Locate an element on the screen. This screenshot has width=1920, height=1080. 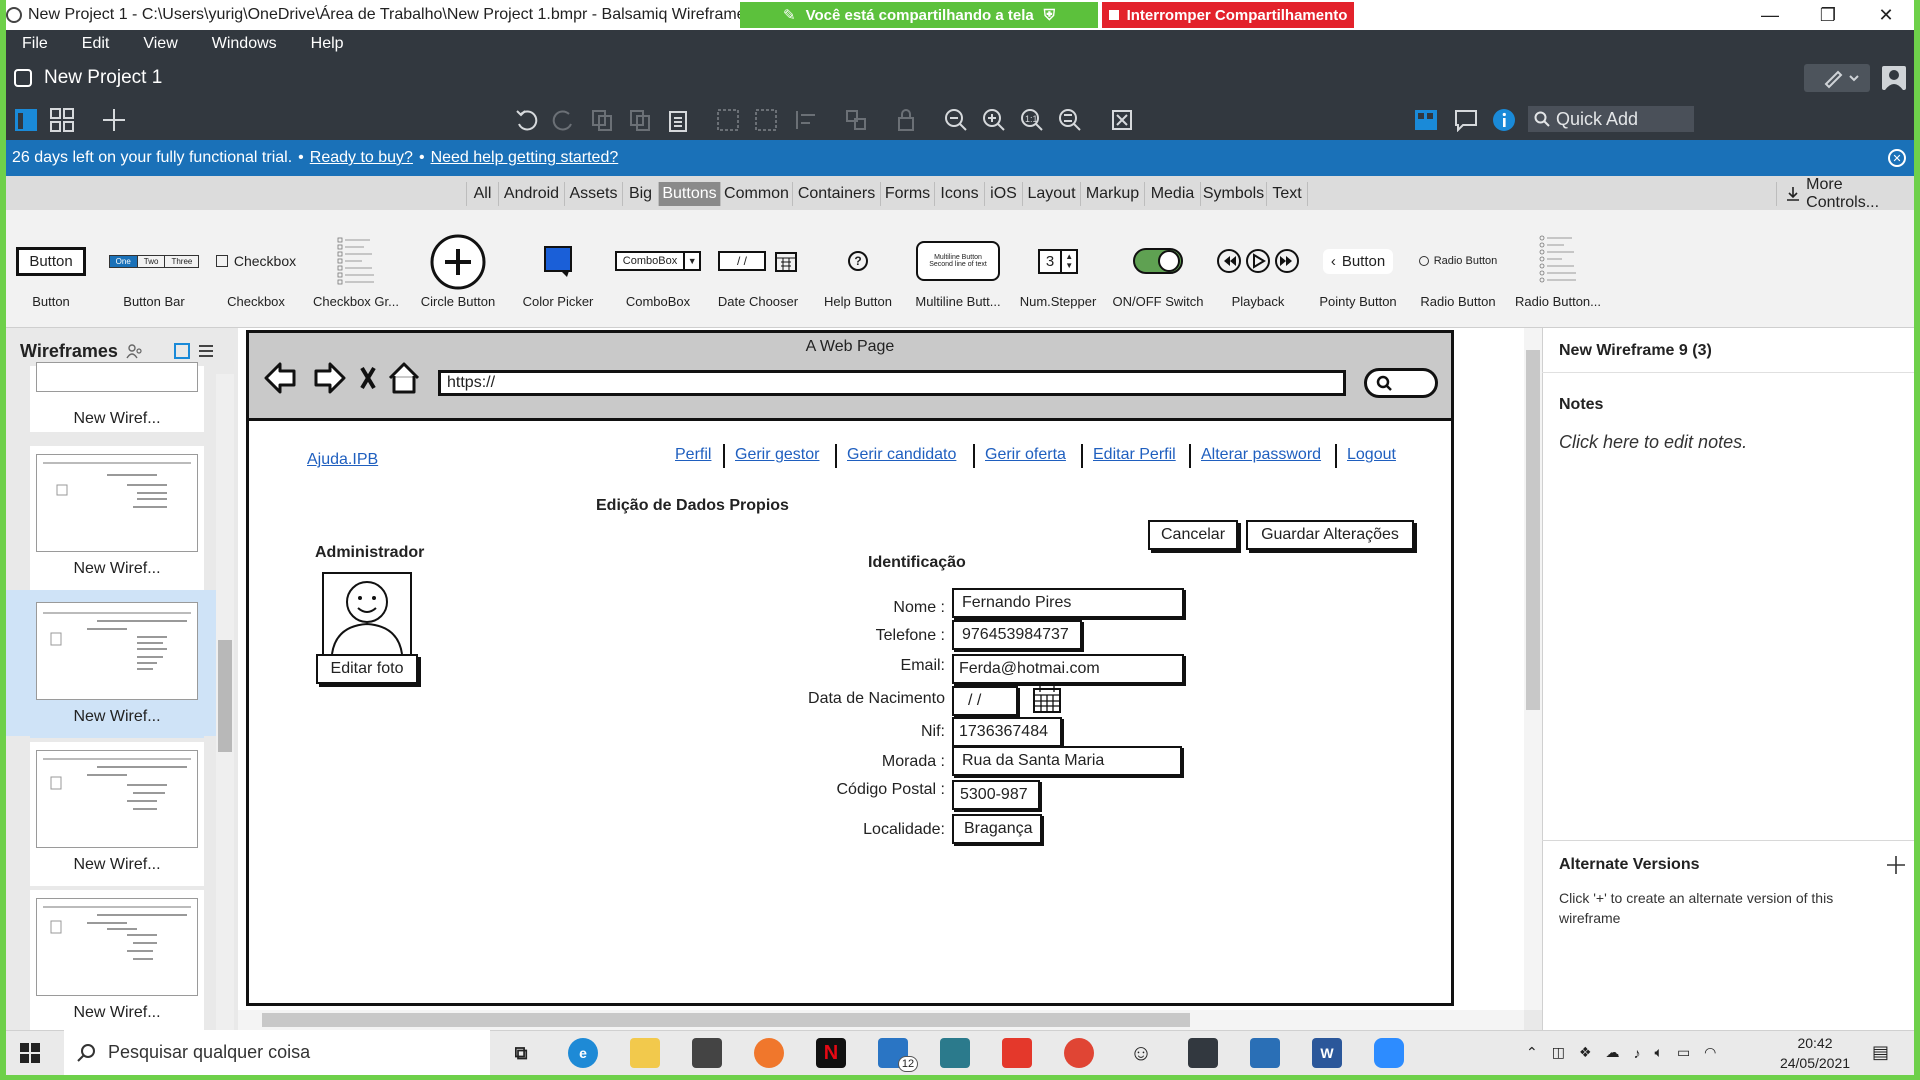
task-view-icon: ⧉ is located at coordinates (521, 1053).